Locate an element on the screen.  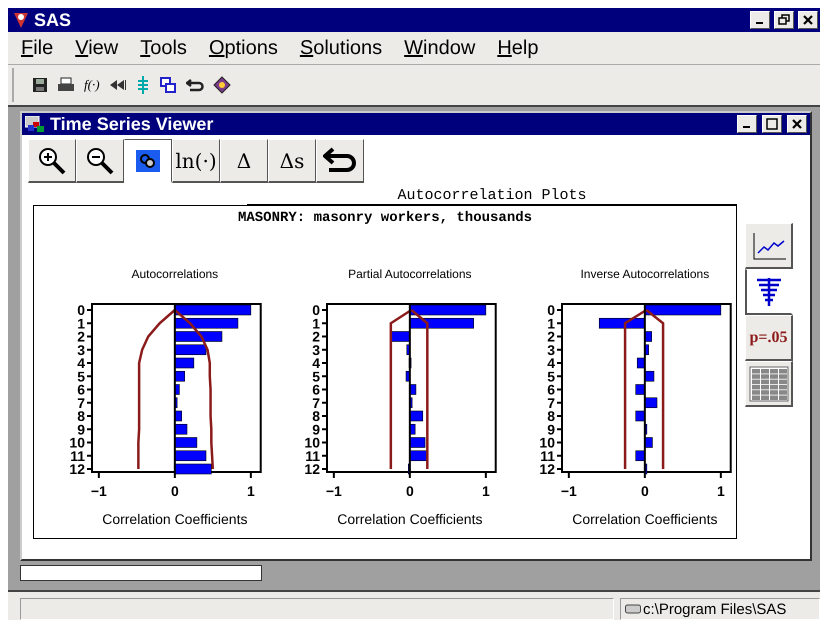
series-title: MASONRY: masonry workers, thousands is located at coordinates (385, 218).